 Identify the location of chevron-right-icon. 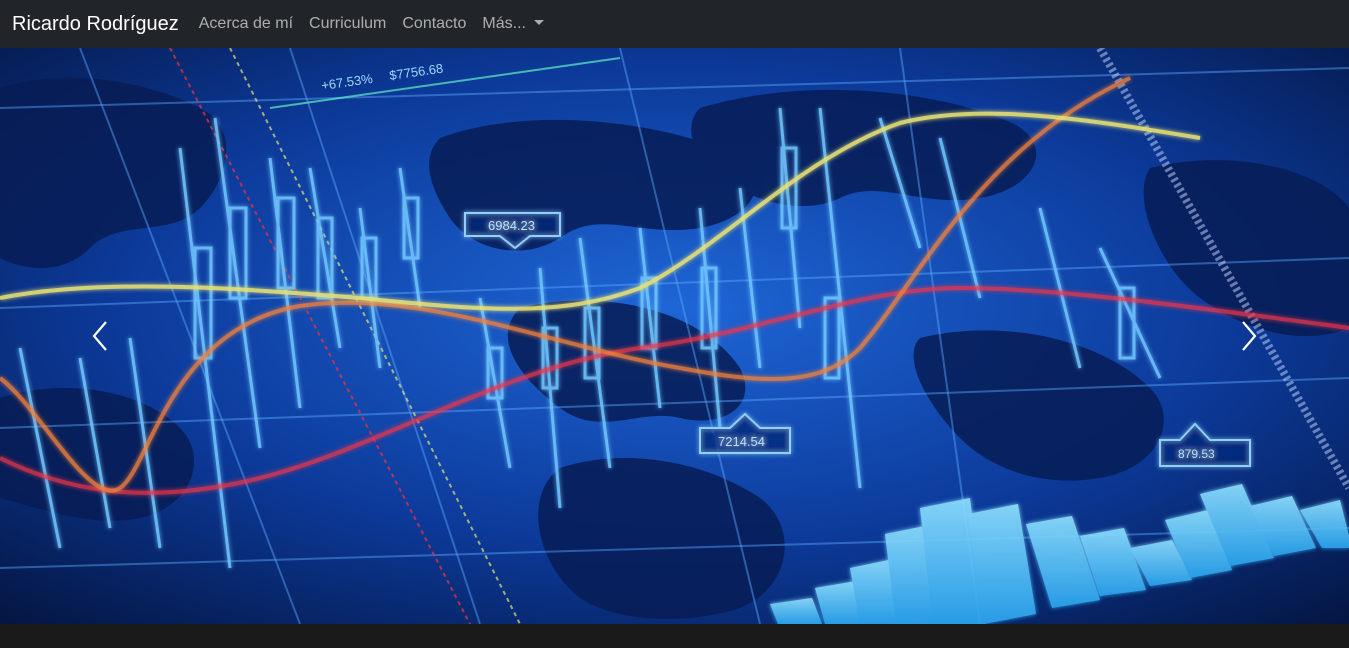
(1249, 336).